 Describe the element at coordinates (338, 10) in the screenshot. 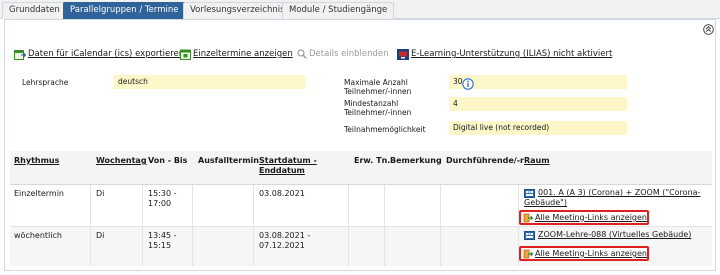

I see `tab-module-studiengaenge: Module / Studiengänge` at that location.